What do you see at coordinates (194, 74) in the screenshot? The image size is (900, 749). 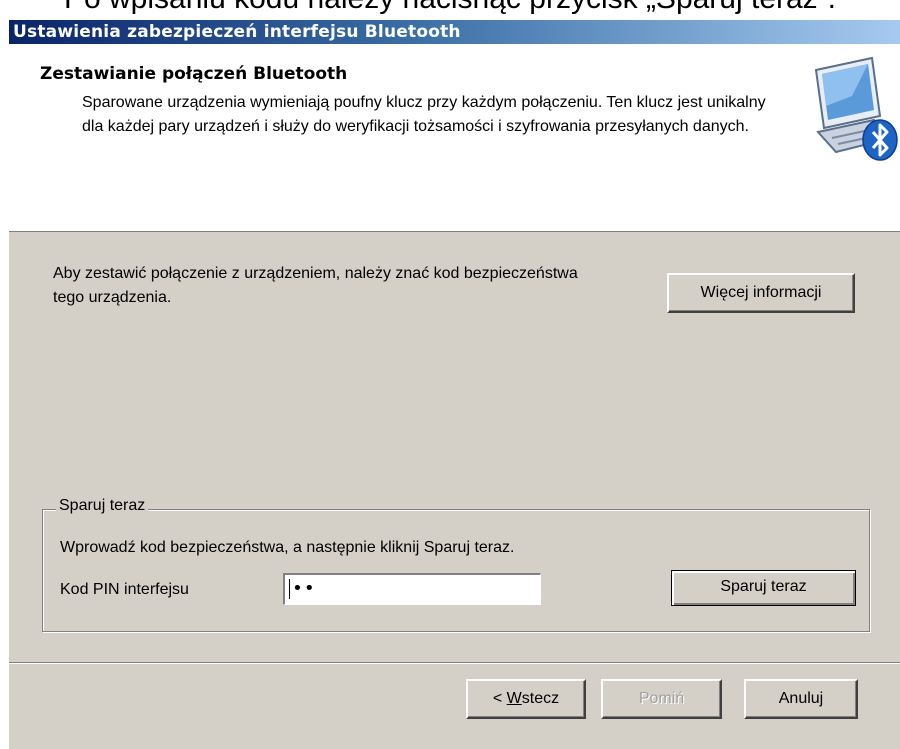 I see `header-title: Zestawianie połączeń Bluetooth` at bounding box center [194, 74].